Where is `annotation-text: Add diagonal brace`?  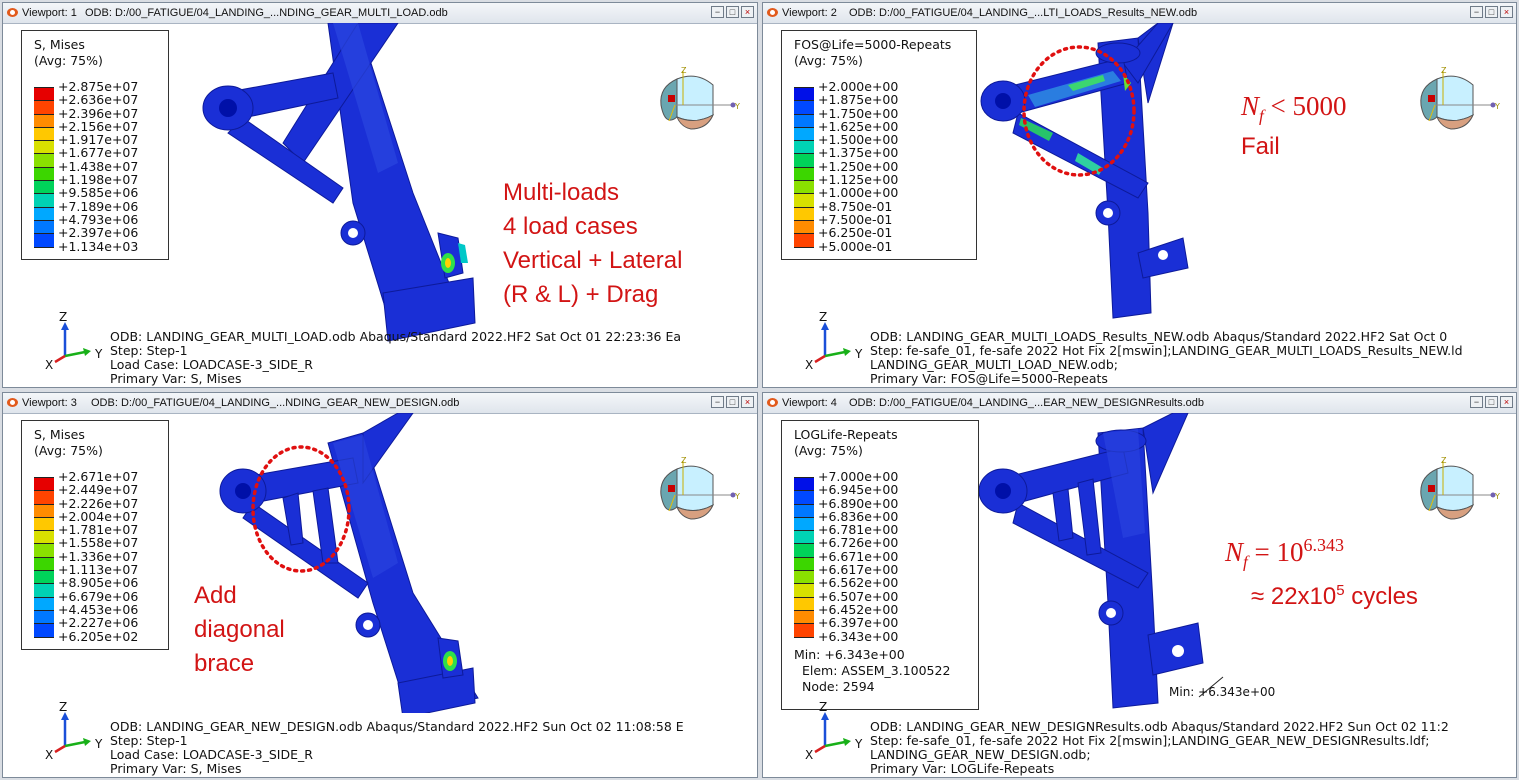 annotation-text: Add diagonal brace is located at coordinates (239, 630).